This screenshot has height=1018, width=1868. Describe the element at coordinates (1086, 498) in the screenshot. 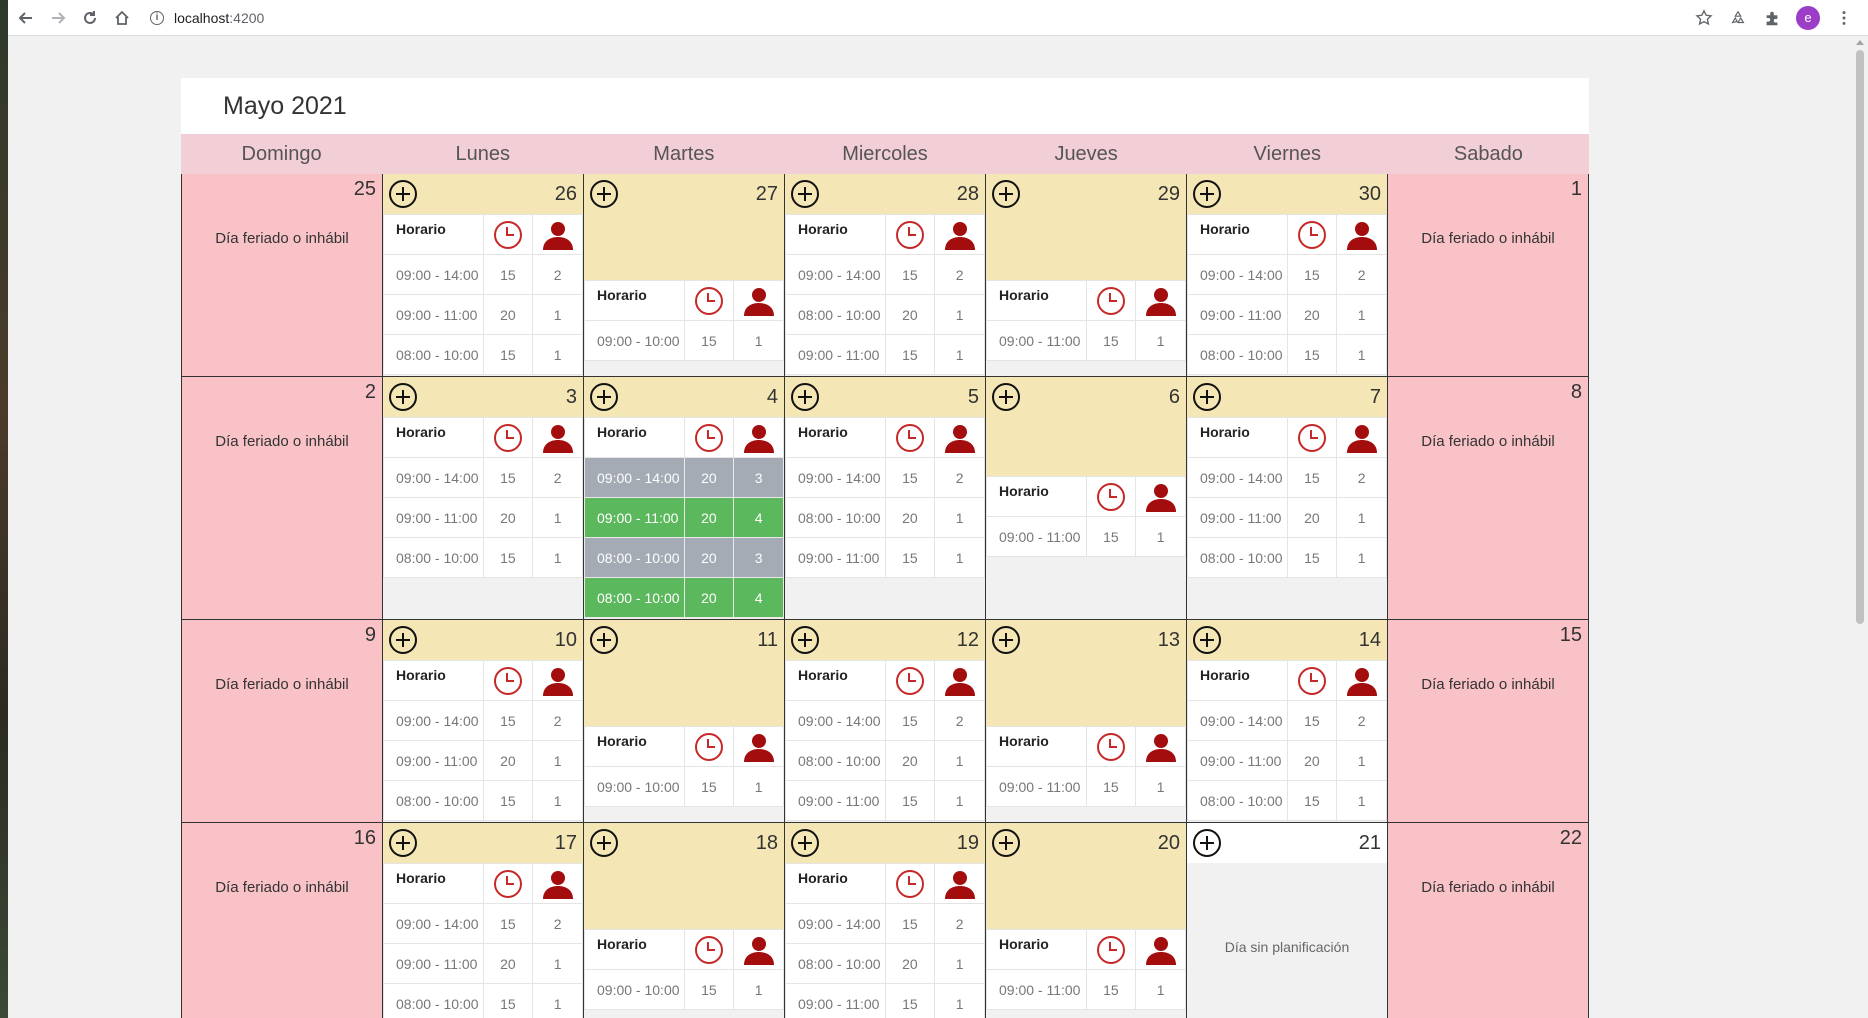

I see `day-cell: 6 Horario 09:00 - 11:00 15 1` at that location.